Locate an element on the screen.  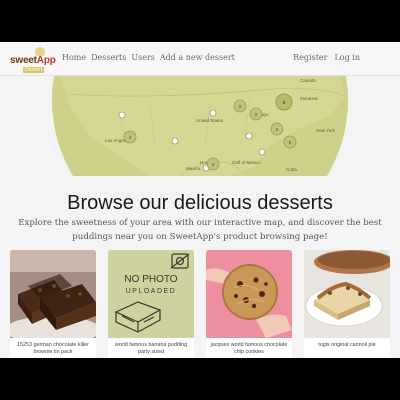
map-label-gulf: Gulf of Mexico is located at coordinates (246, 162).